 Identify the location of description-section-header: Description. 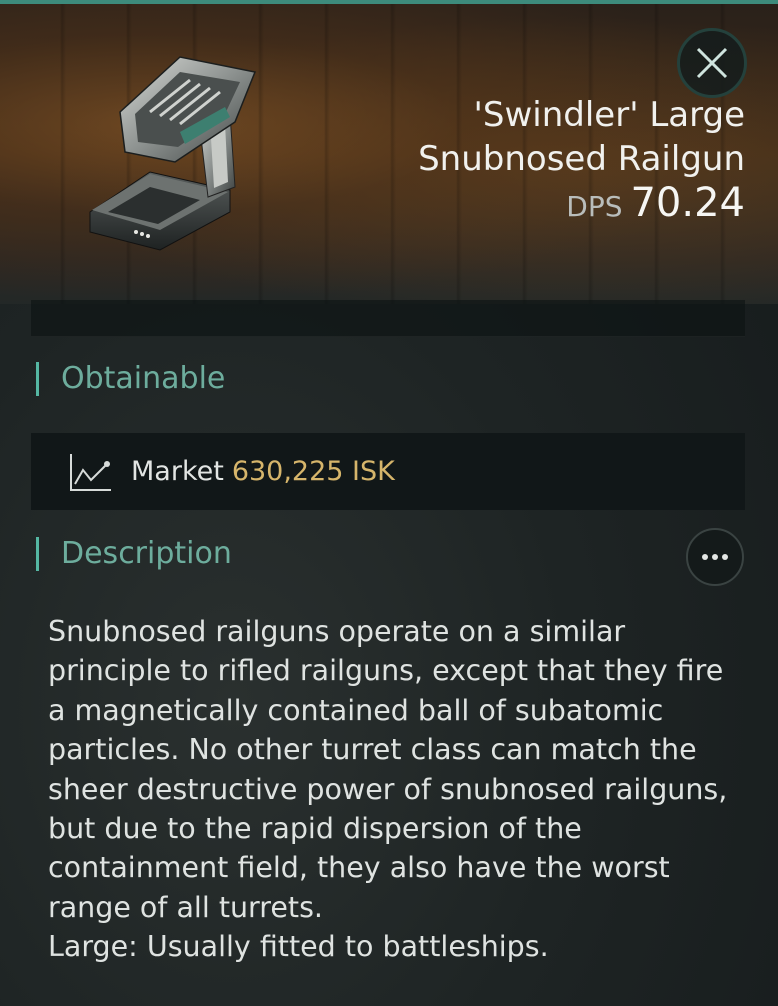
(134, 553).